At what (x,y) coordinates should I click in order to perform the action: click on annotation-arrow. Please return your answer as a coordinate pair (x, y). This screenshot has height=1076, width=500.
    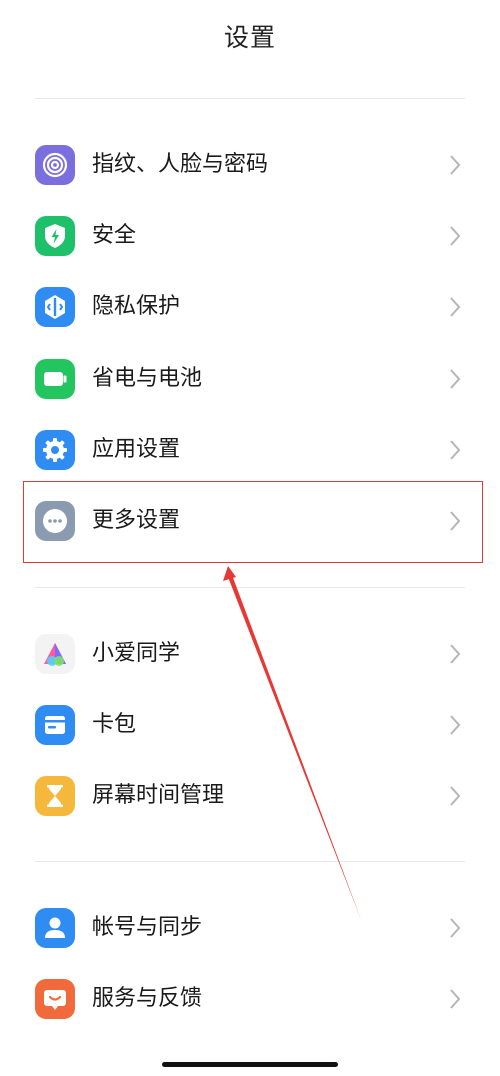
    Looking at the image, I should click on (292, 744).